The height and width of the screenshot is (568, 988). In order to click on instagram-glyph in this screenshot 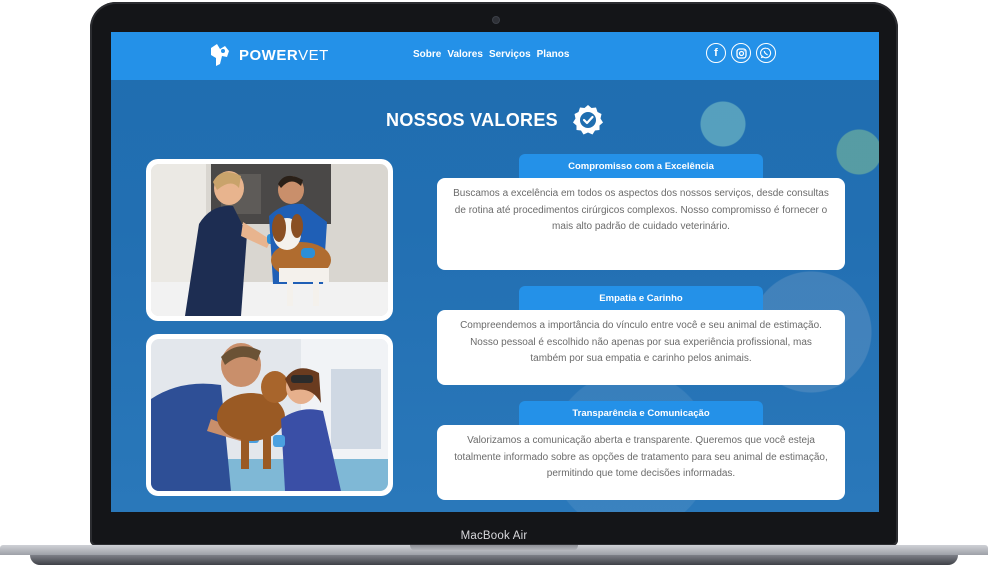, I will do `click(741, 53)`.